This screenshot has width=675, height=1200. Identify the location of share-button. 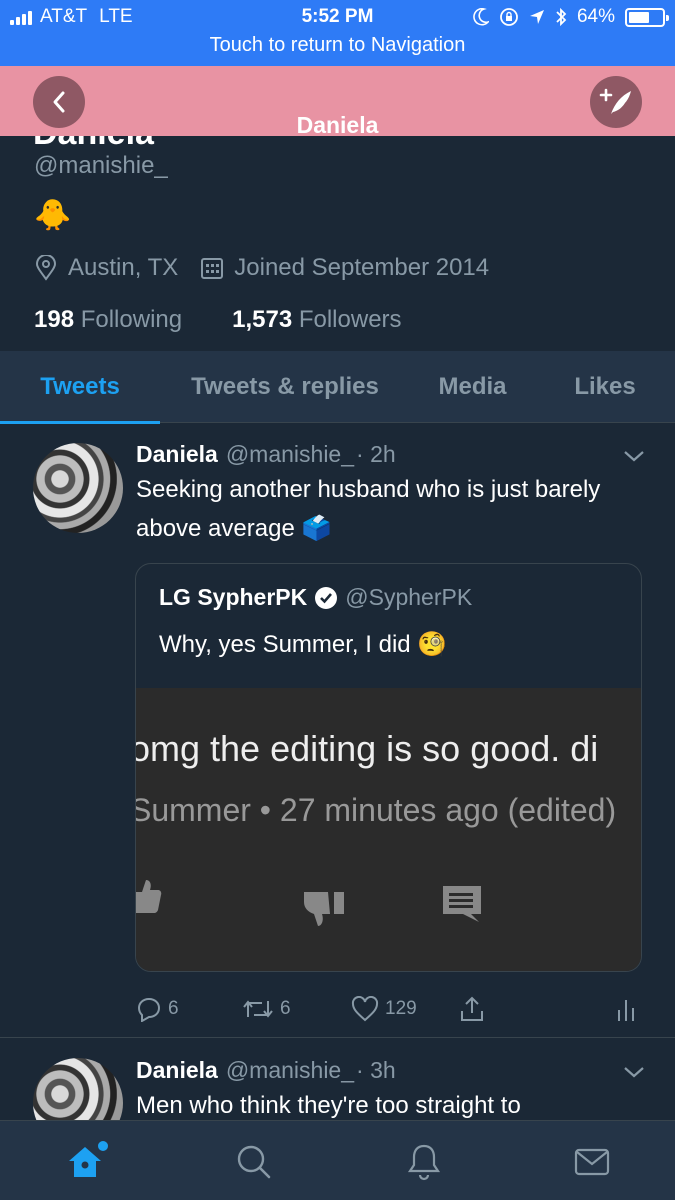
(472, 1009).